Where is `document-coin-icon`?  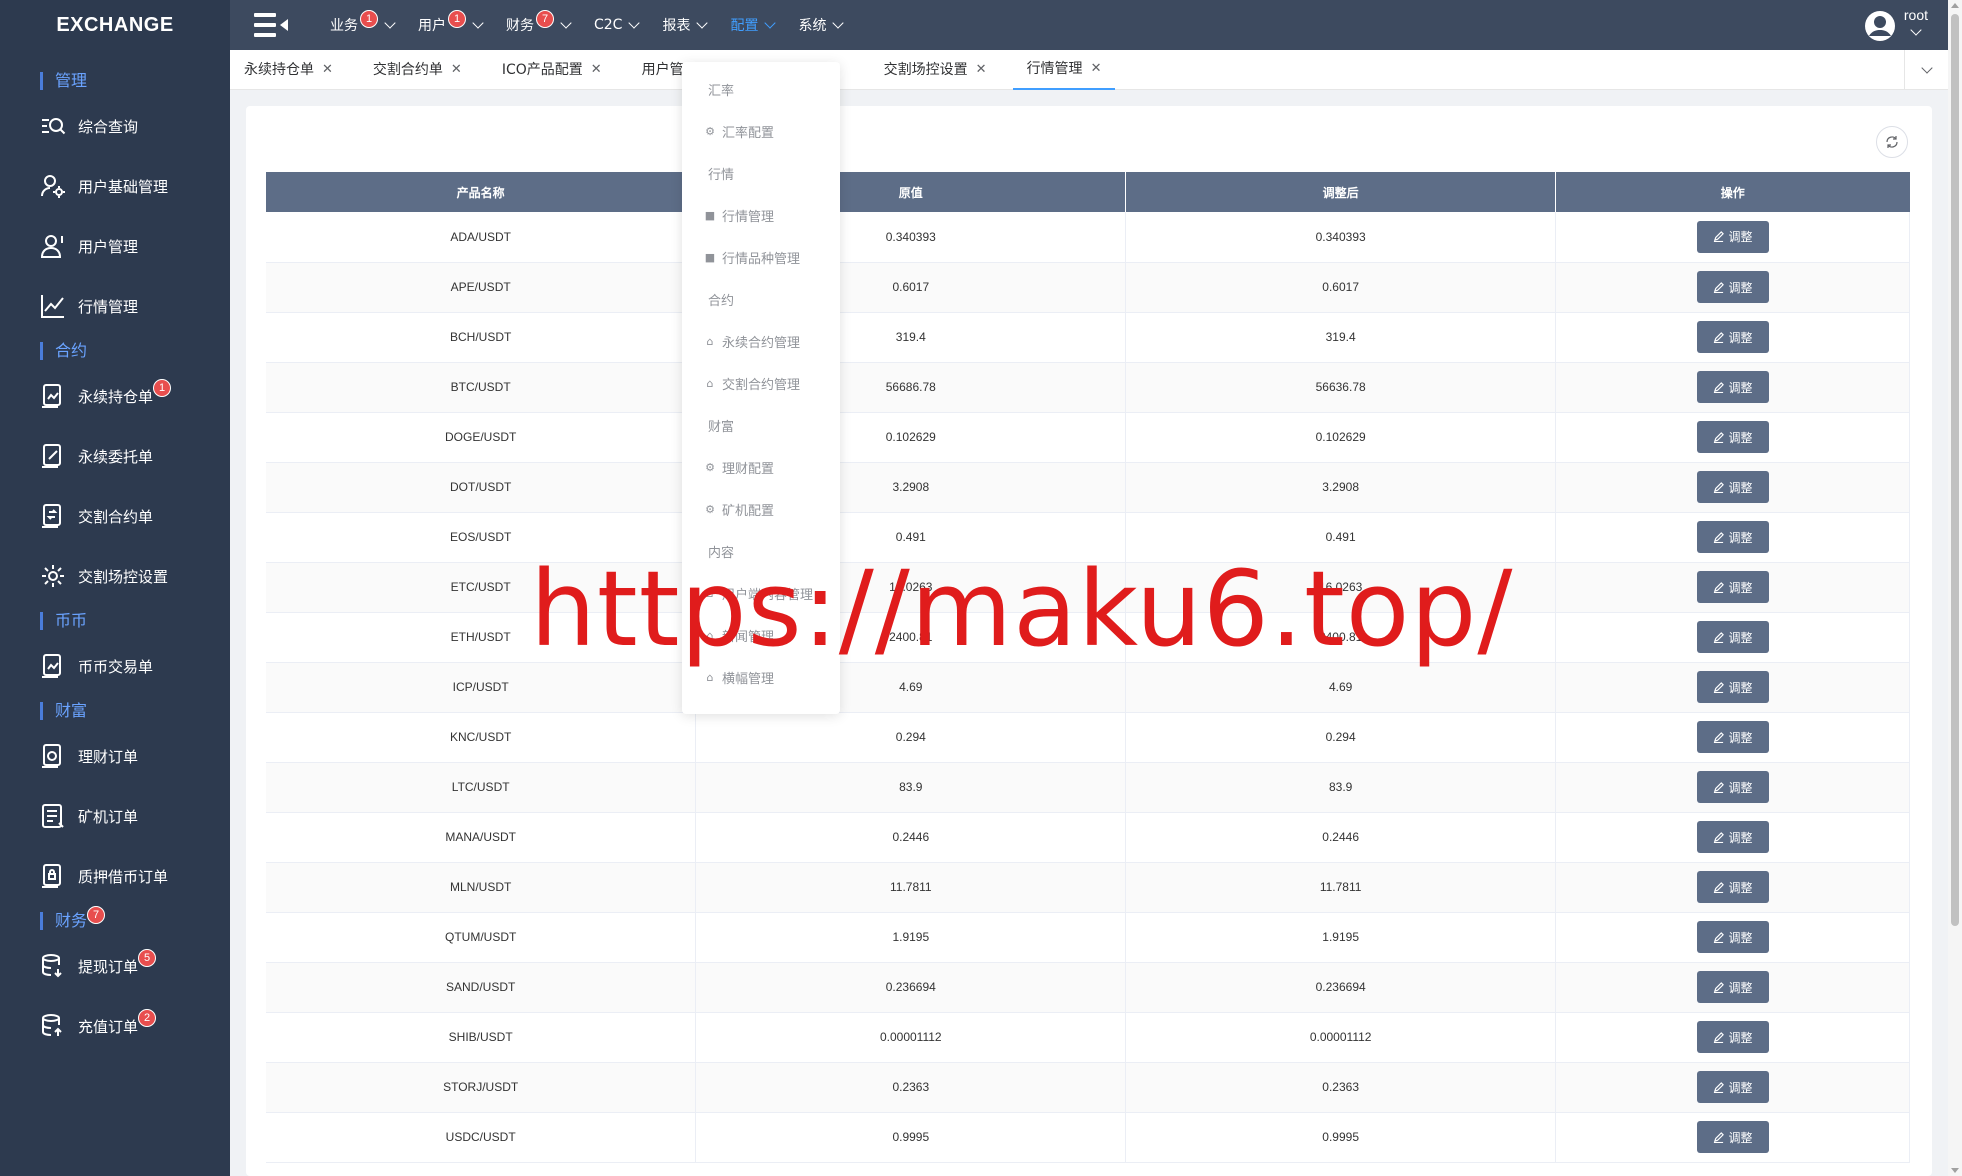 document-coin-icon is located at coordinates (51, 756).